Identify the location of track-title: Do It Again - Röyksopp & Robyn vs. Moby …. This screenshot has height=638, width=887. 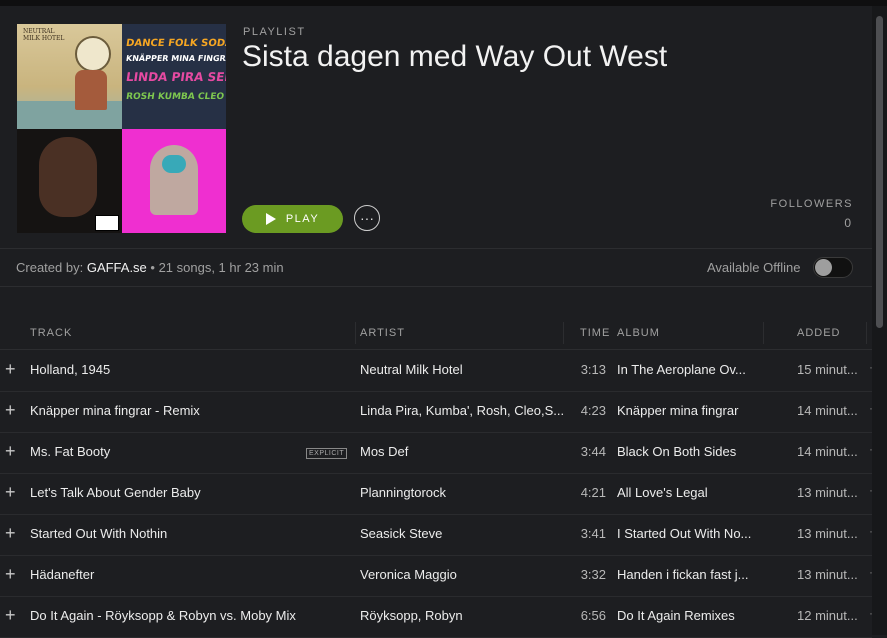
(165, 615).